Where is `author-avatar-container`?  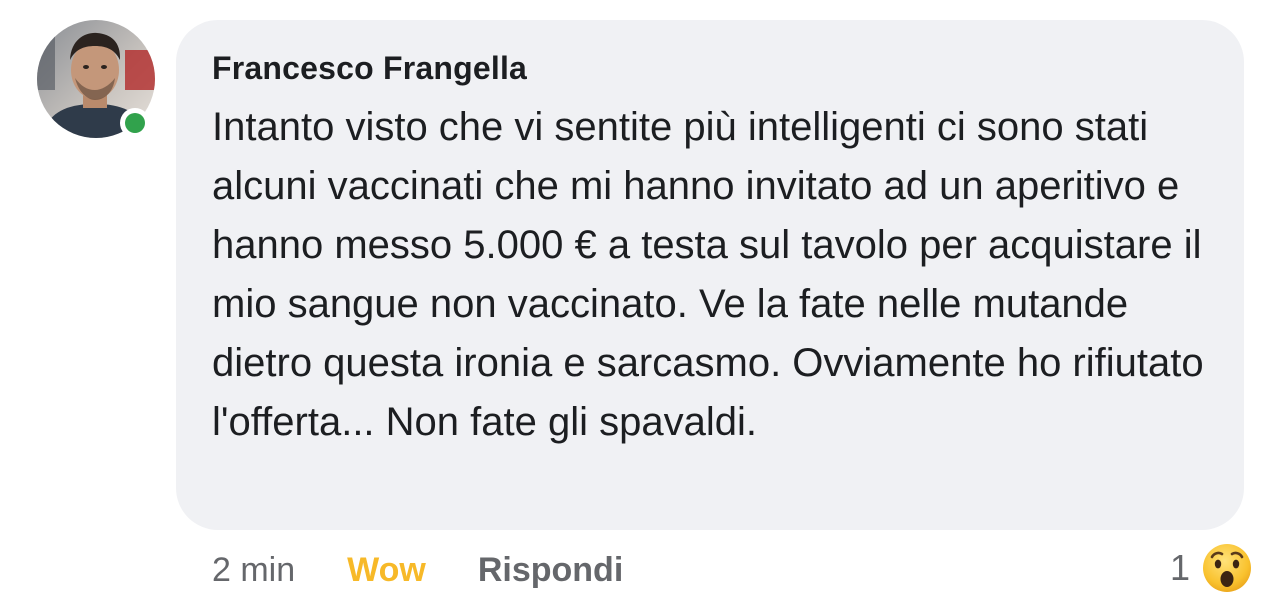 author-avatar-container is located at coordinates (97, 80).